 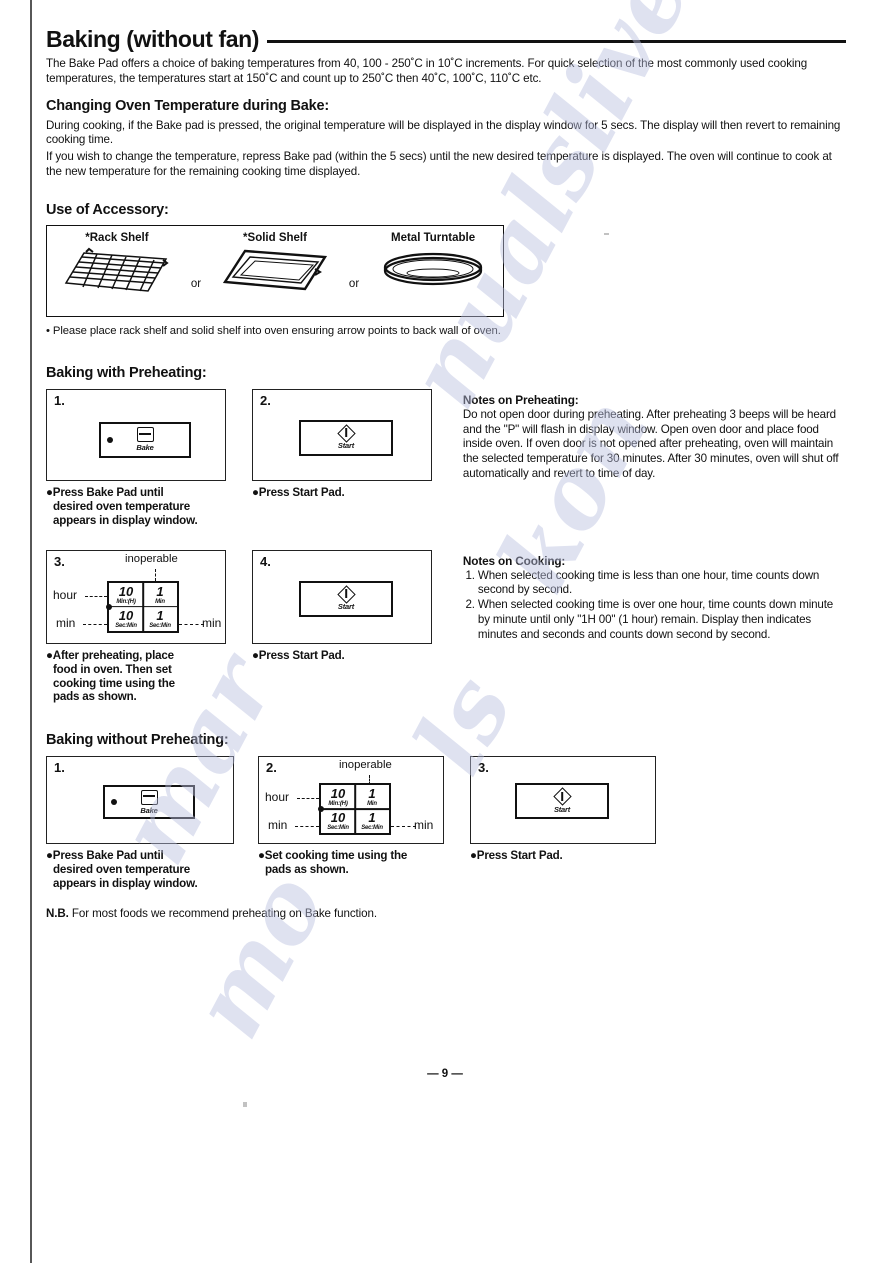 What do you see at coordinates (187, 105) in the screenshot?
I see `changing-temp-heading: Changing Oven Temperature during Bake:` at bounding box center [187, 105].